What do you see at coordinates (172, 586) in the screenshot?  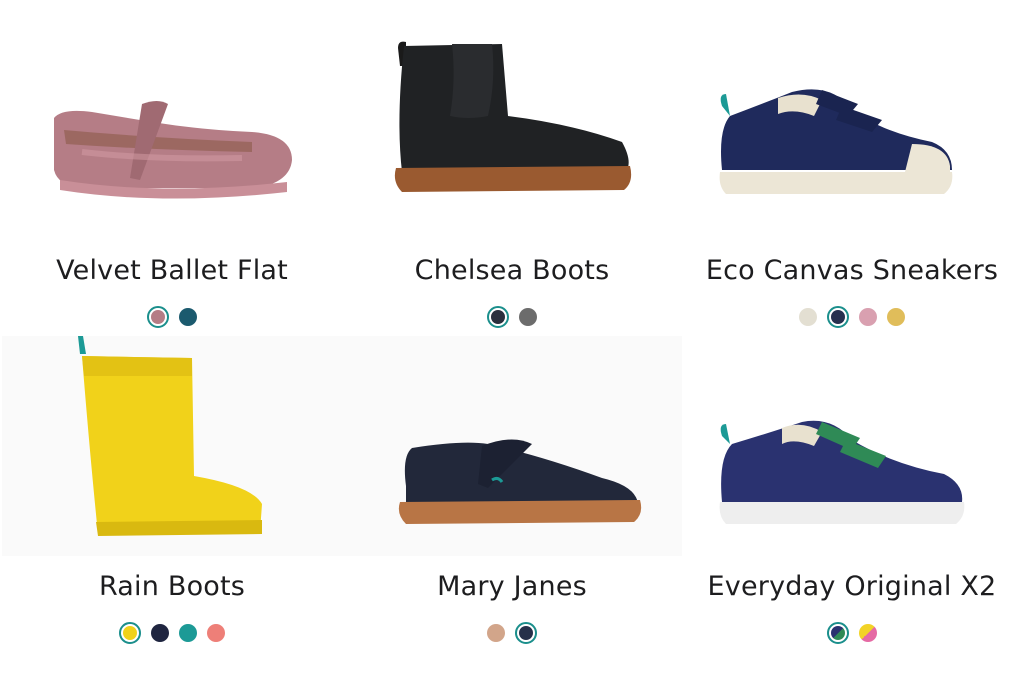 I see `product-name: Rain Boots` at bounding box center [172, 586].